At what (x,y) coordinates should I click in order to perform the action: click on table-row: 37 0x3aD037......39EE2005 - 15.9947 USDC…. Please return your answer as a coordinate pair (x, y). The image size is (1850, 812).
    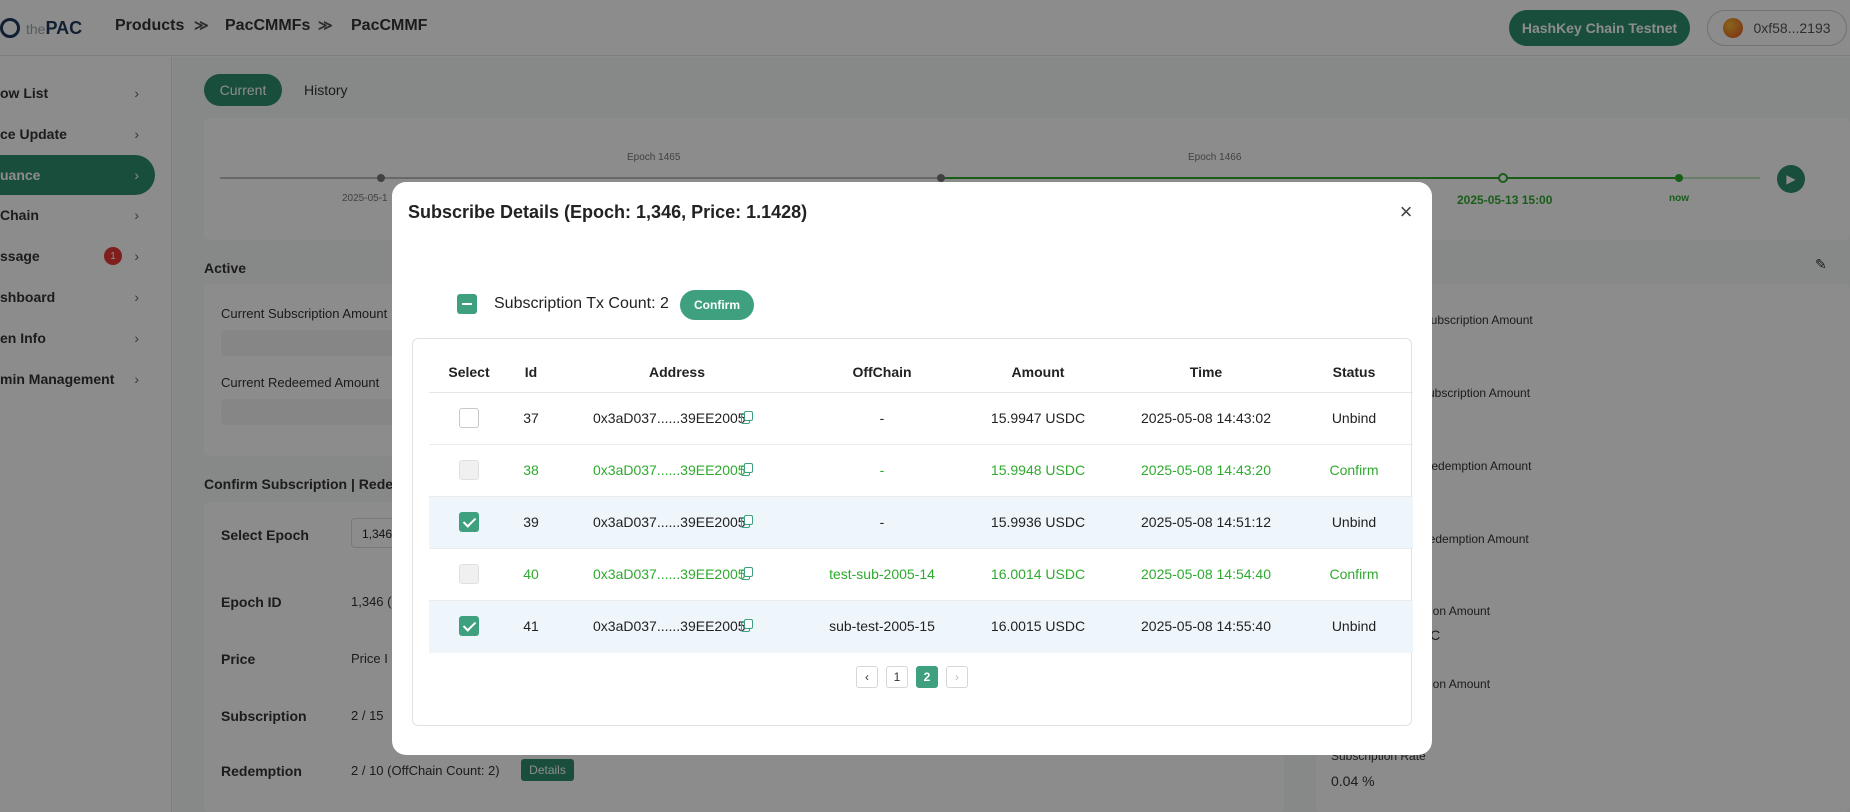
    Looking at the image, I should click on (921, 419).